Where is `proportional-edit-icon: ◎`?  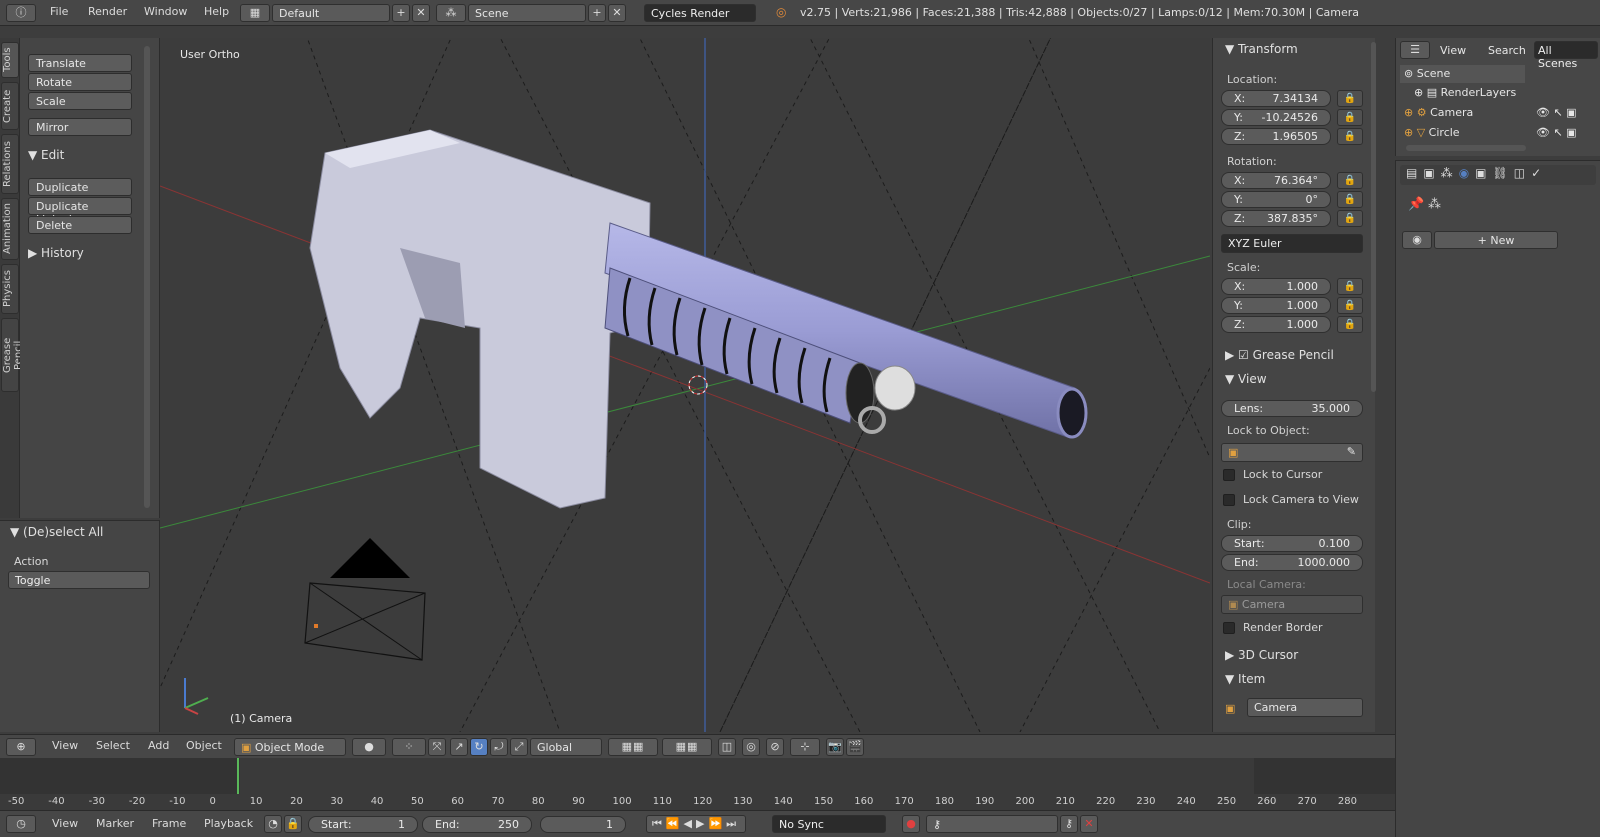
proportional-edit-icon: ◎ is located at coordinates (751, 747).